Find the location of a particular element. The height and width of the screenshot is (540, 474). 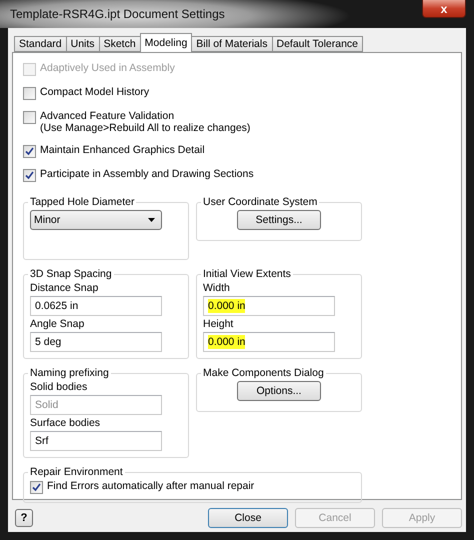

field-label: Surface bodies is located at coordinates (66, 423).